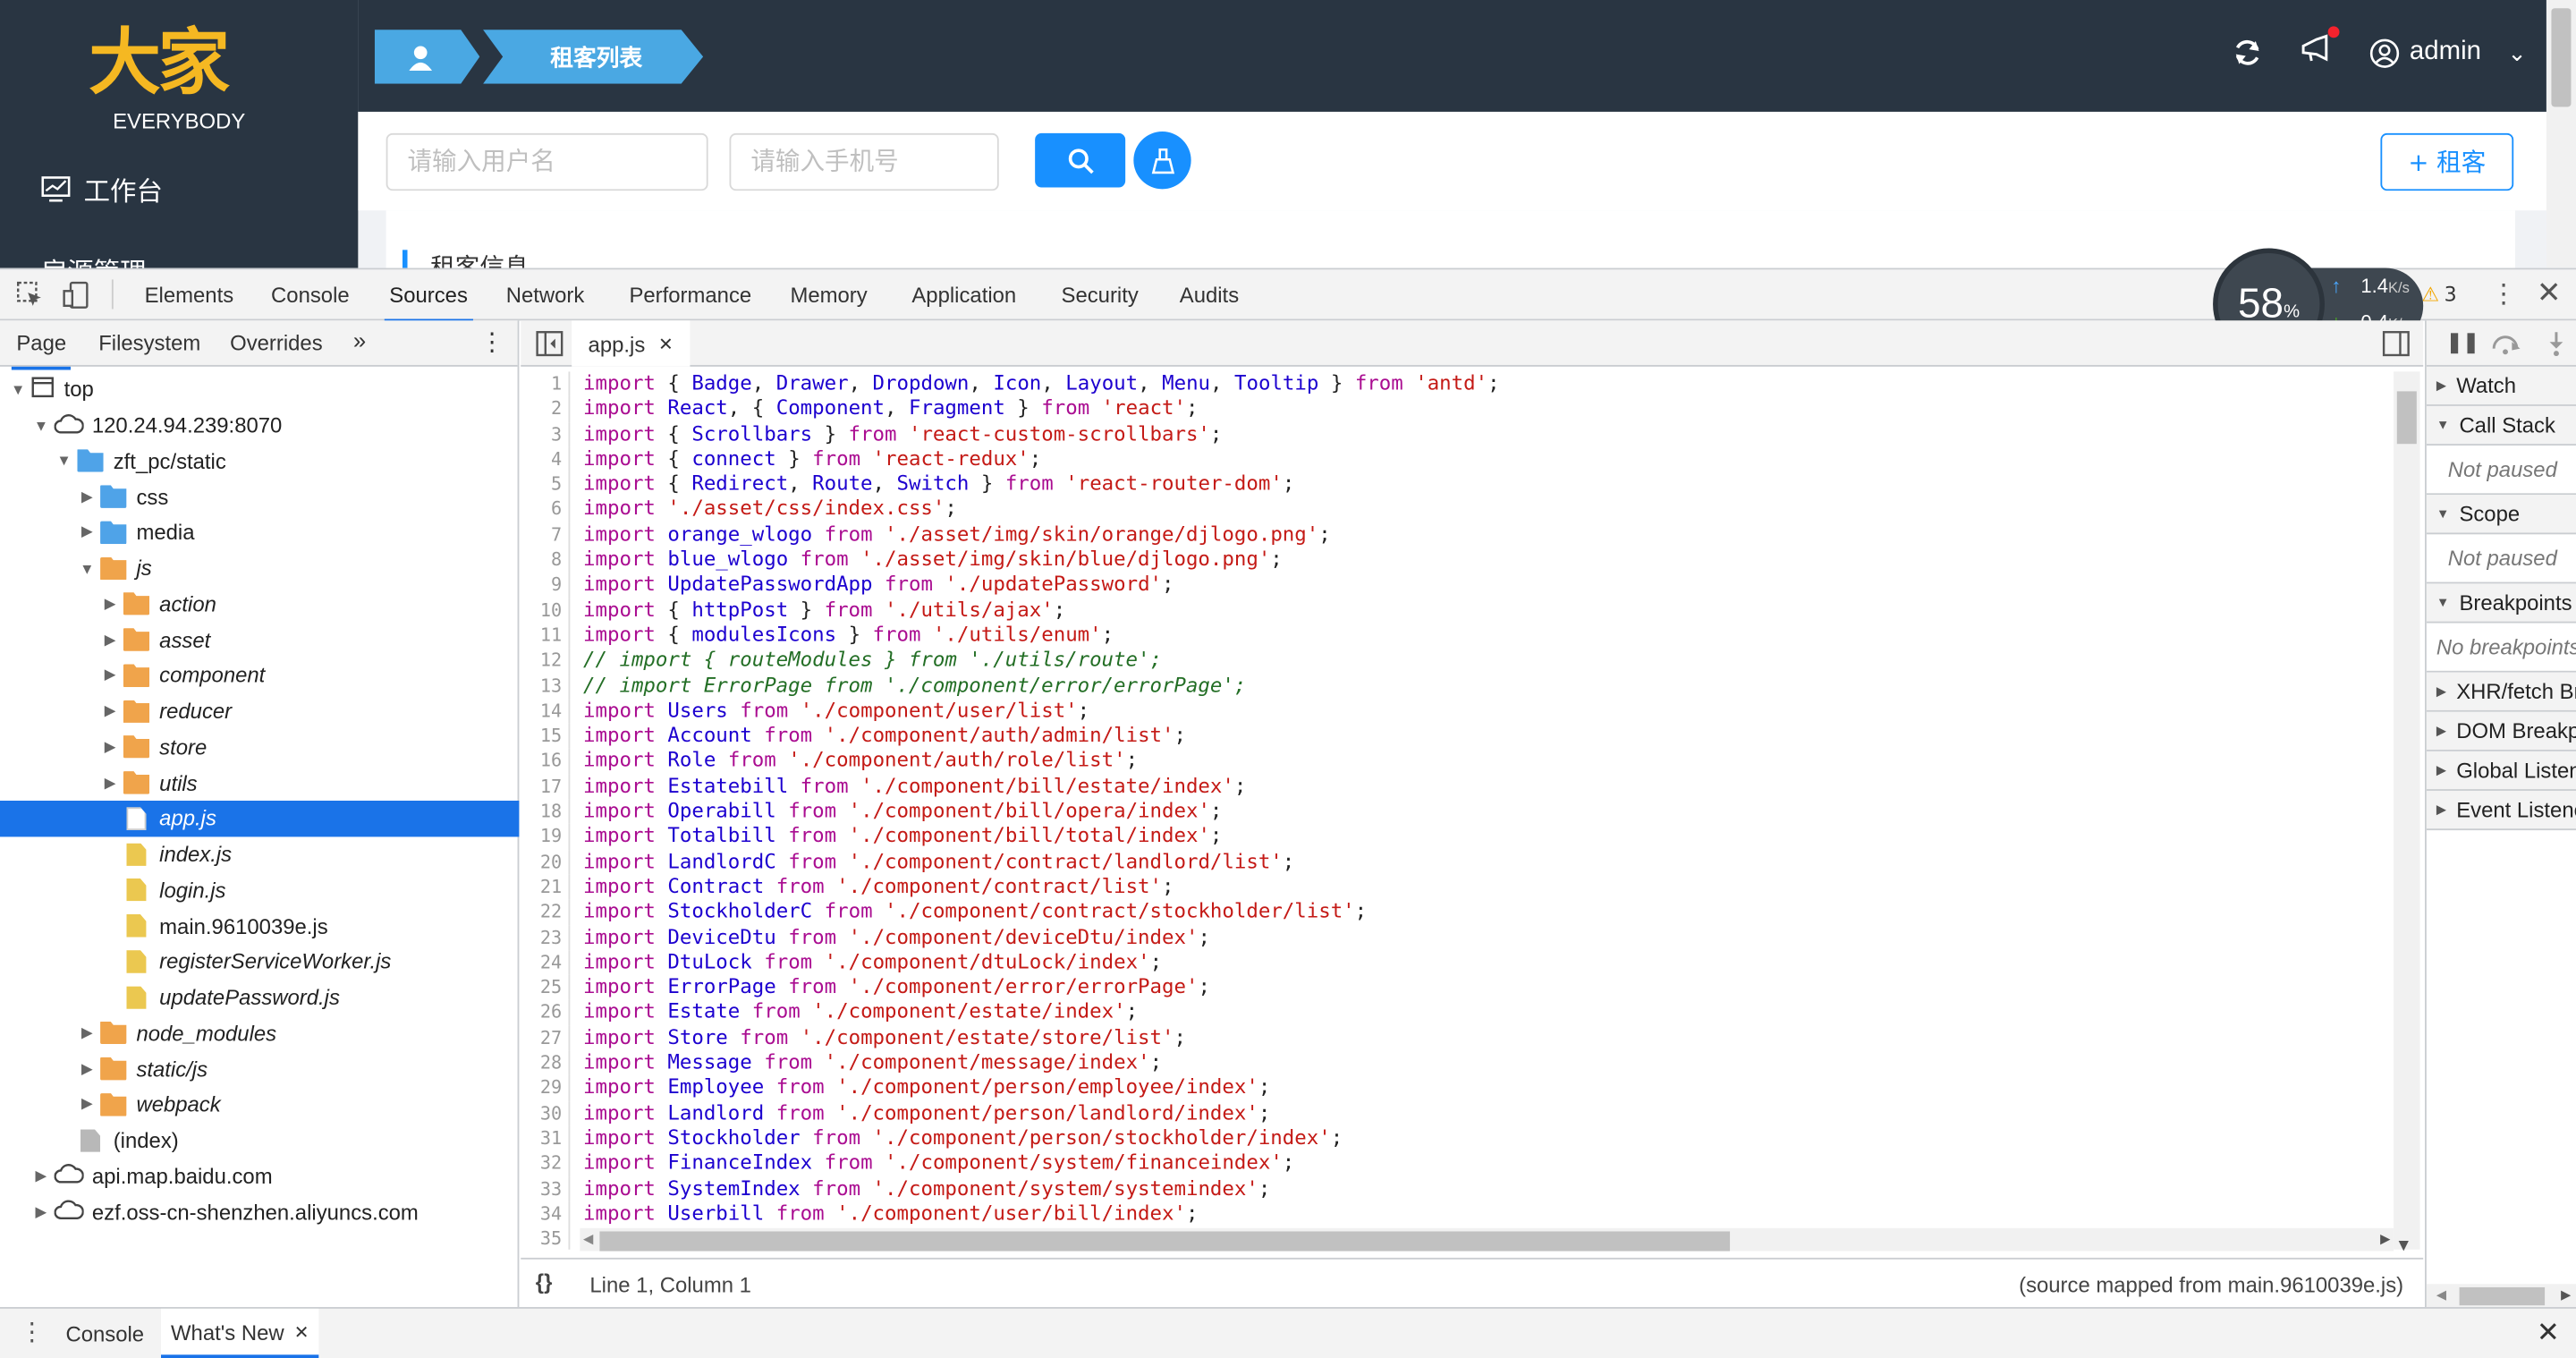 This screenshot has height=1358, width=2576. Describe the element at coordinates (2396, 343) in the screenshot. I see `toggle-debugger-icon` at that location.